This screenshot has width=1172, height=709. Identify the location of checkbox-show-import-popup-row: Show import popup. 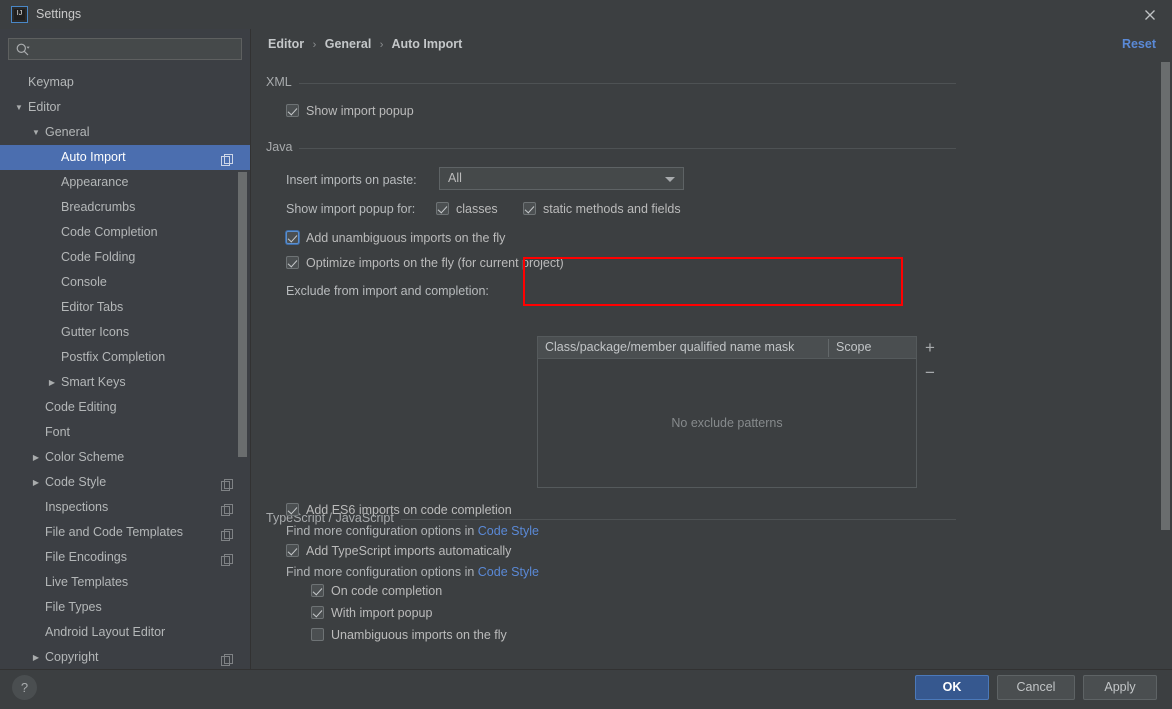
(350, 111).